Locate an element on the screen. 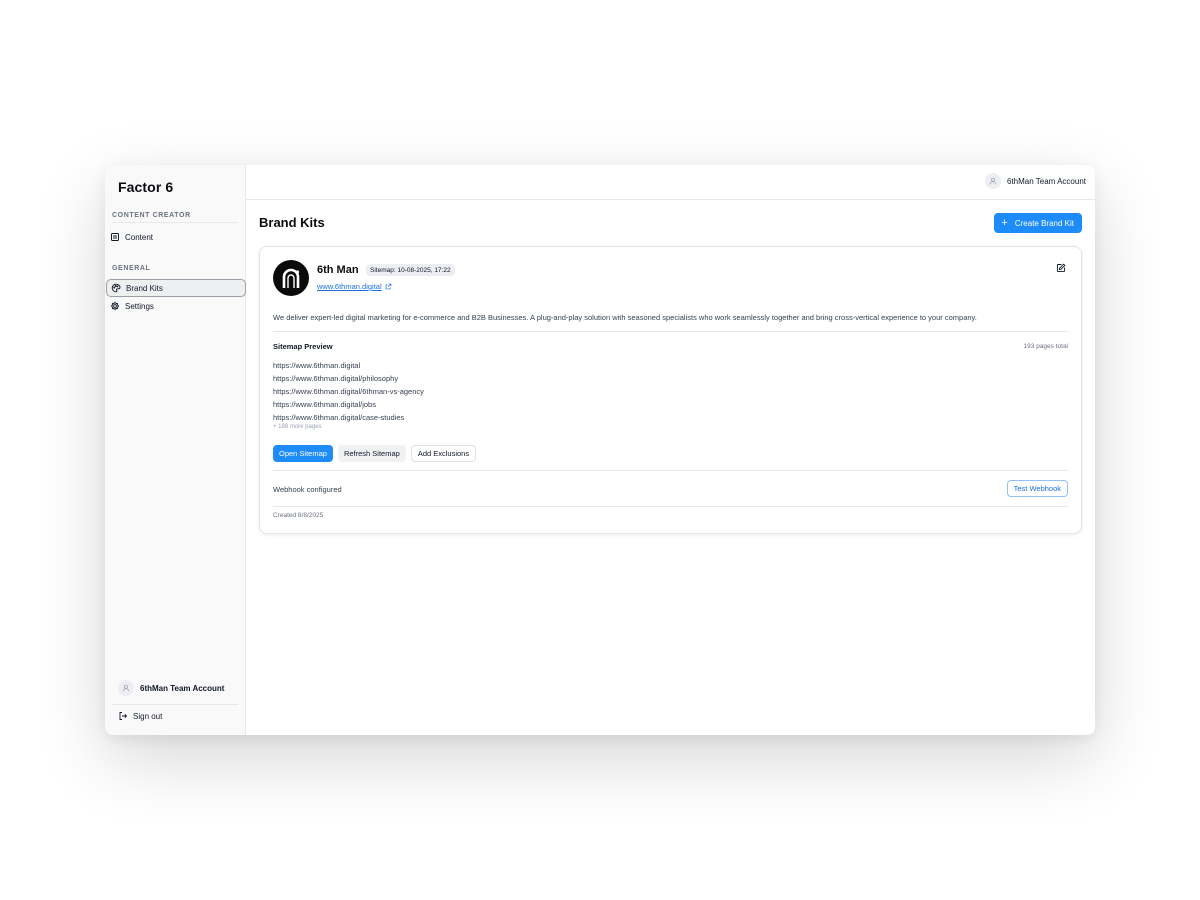 This screenshot has height=900, width=1200. topbar-account-menu: 6thMan Team Account is located at coordinates (1035, 181).